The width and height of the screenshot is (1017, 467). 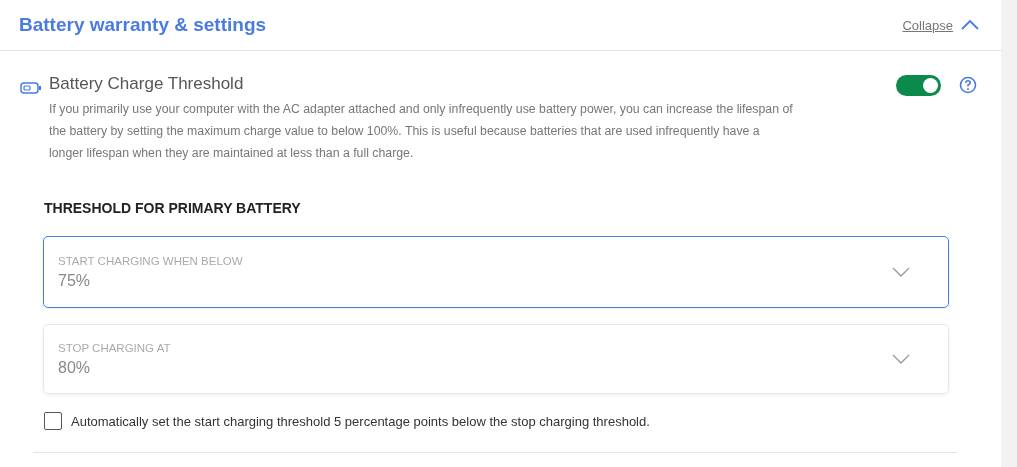 I want to click on charge-dropdown: STOP CHARGING AT 80%, so click(x=496, y=359).